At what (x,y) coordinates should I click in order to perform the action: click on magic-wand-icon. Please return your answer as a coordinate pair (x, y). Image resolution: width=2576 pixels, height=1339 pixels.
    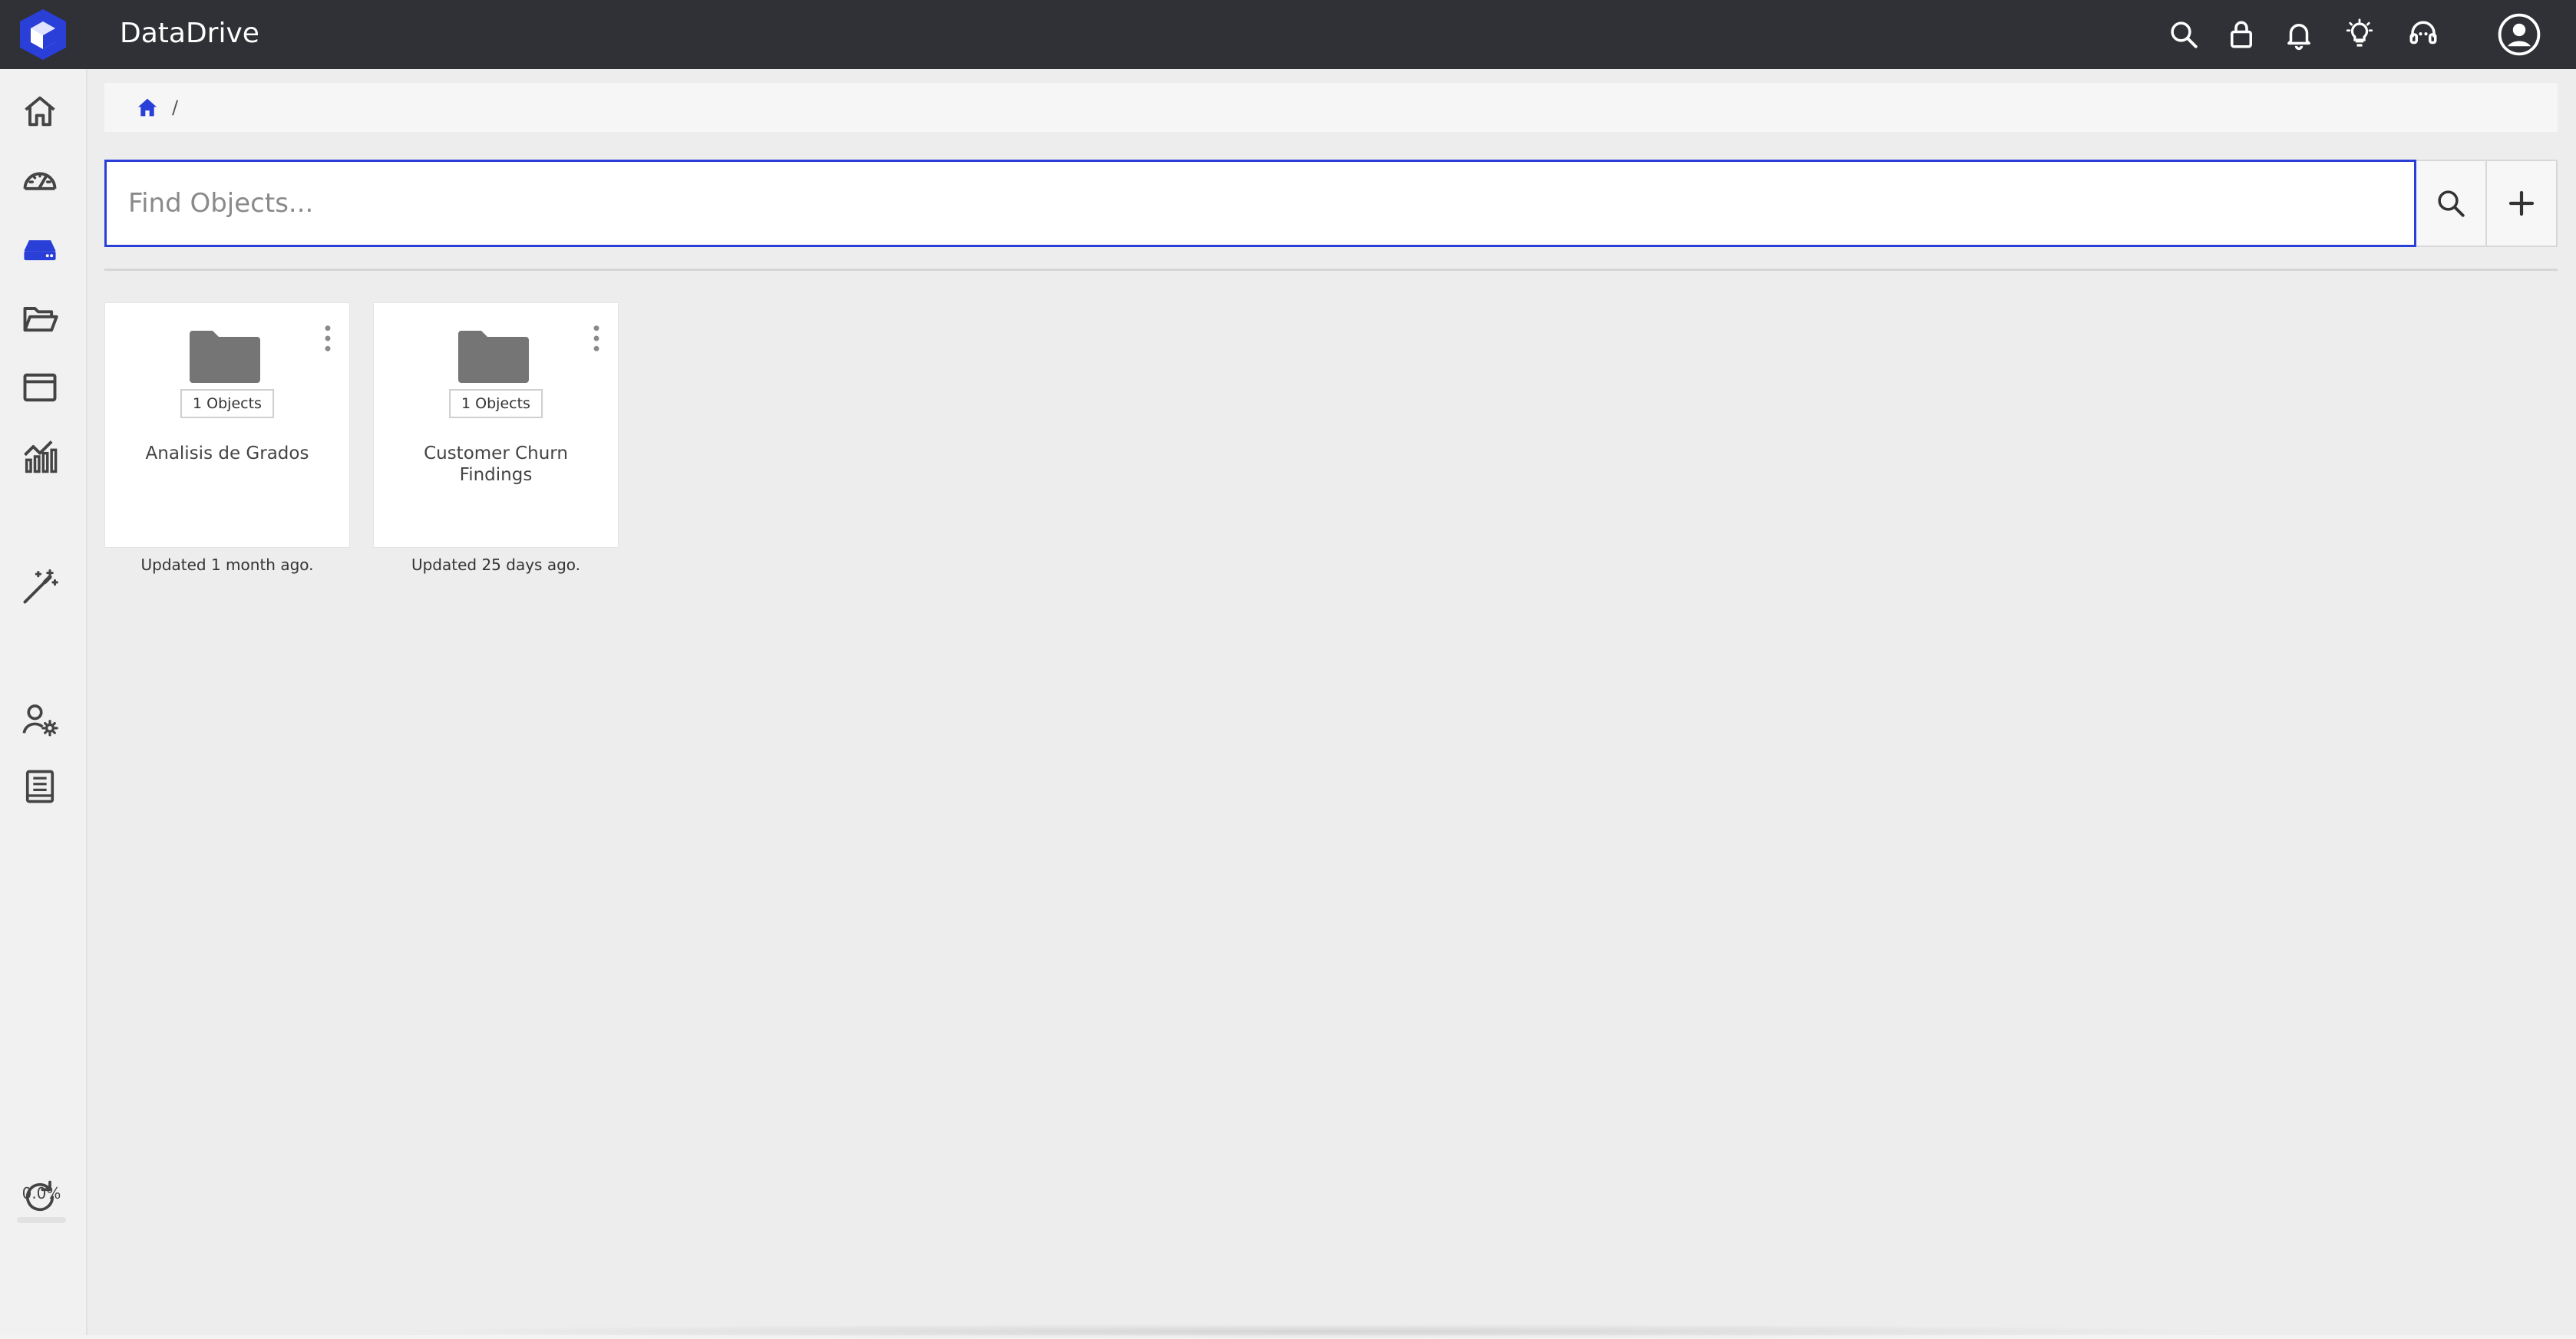
    Looking at the image, I should click on (40, 587).